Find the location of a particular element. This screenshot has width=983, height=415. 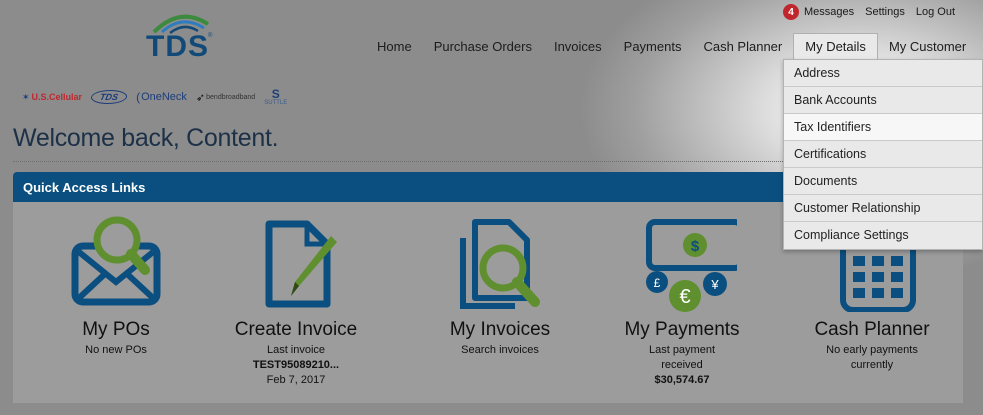

menu-item-compliance-settings: Compliance Settings is located at coordinates (883, 235).